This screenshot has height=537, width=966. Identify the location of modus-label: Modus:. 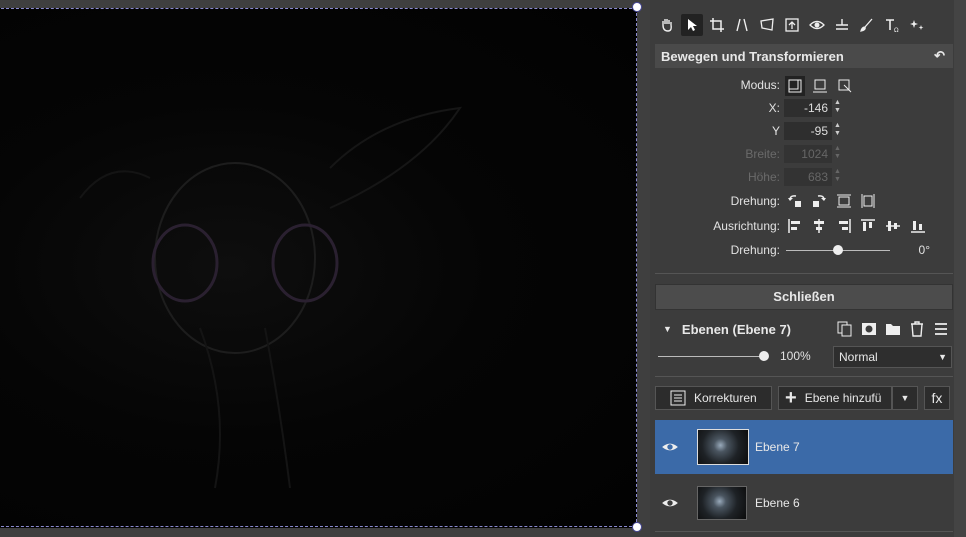
(760, 85).